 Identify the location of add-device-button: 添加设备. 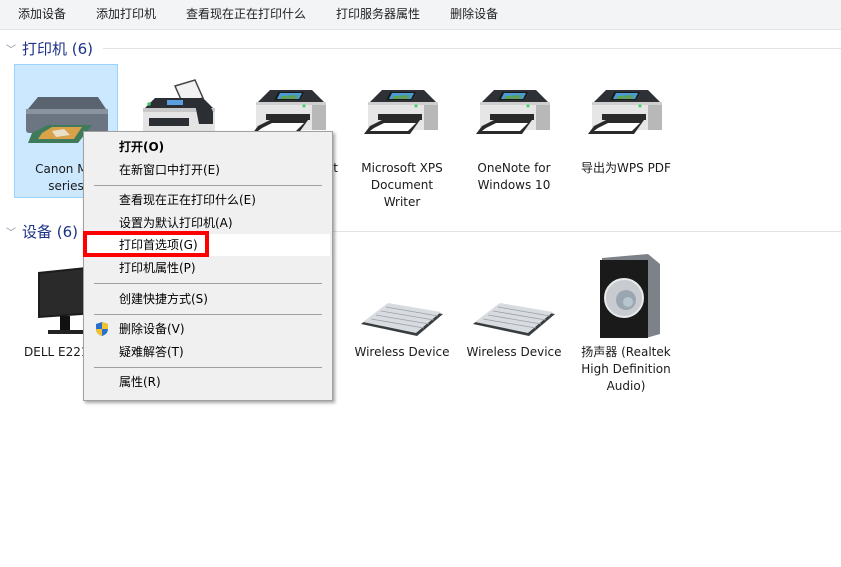
(40, 14).